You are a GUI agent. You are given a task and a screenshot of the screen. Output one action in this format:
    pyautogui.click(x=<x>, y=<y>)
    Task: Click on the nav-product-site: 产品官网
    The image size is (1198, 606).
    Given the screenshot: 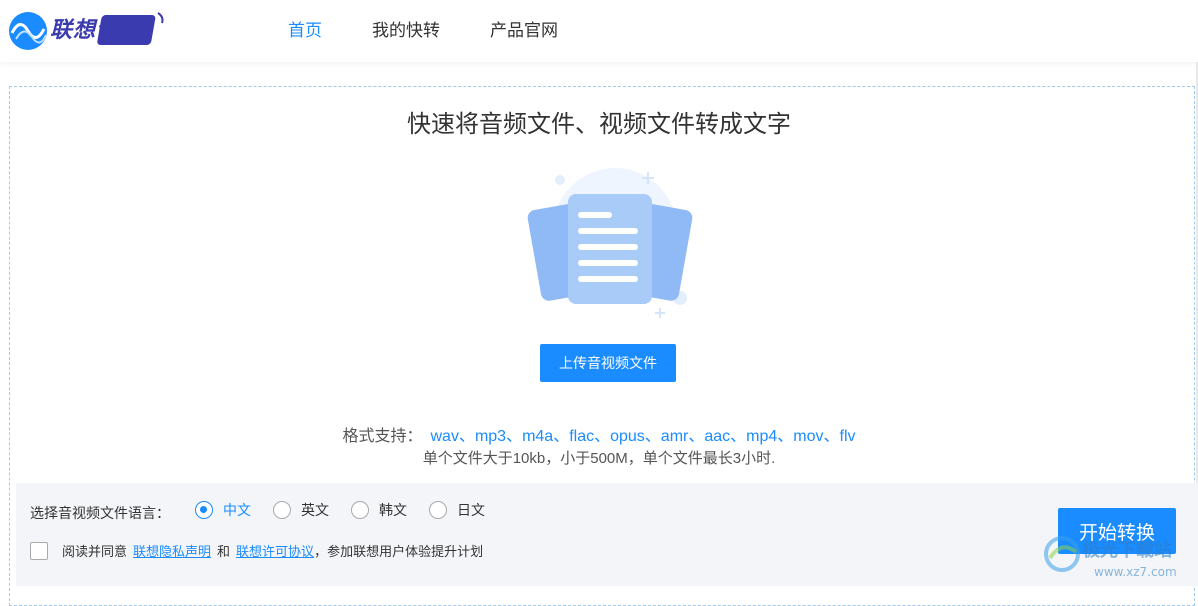 What is the action you would take?
    pyautogui.click(x=524, y=28)
    